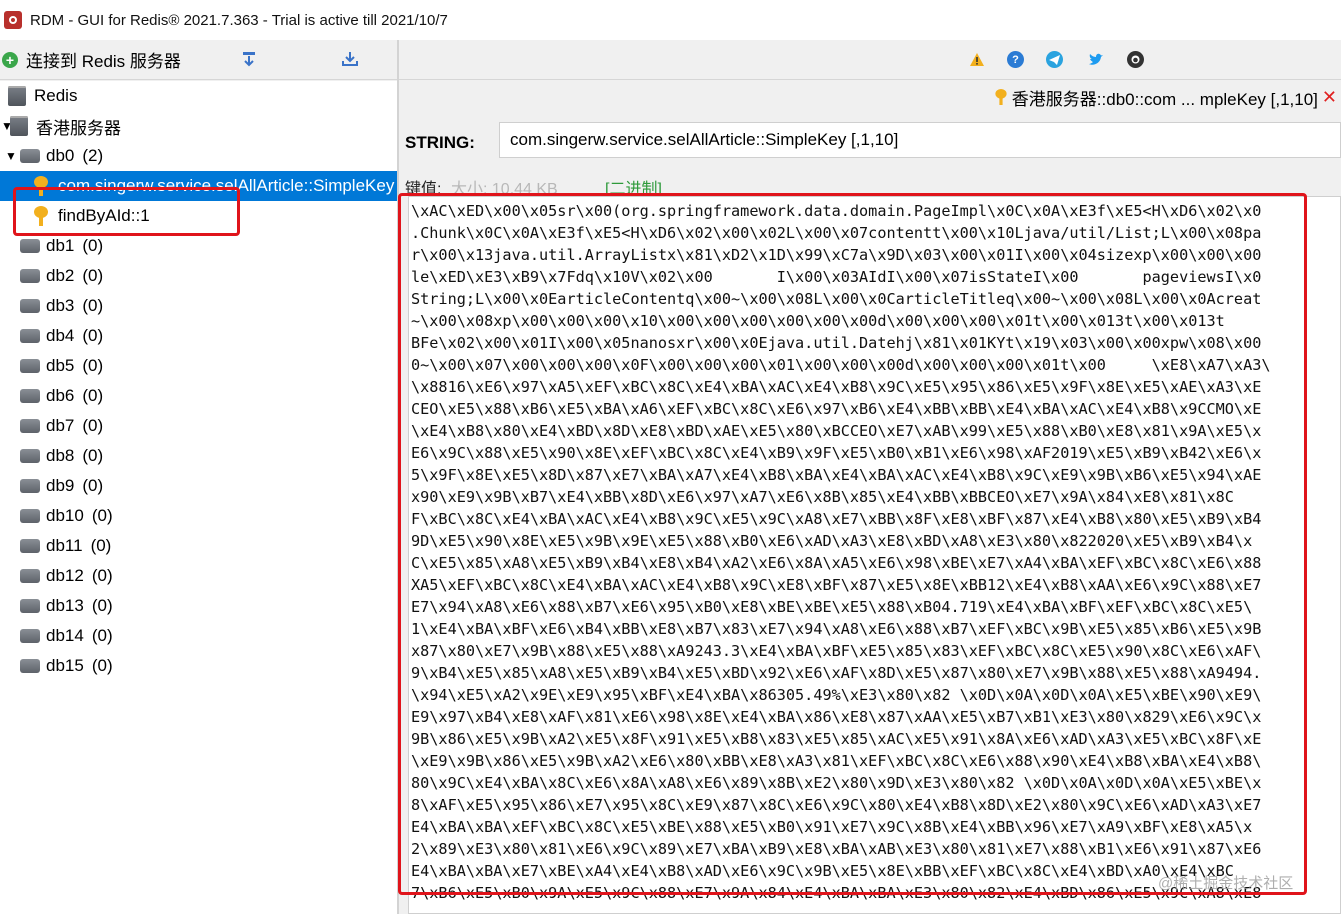 The width and height of the screenshot is (1341, 914). Describe the element at coordinates (1095, 59) in the screenshot. I see `twitter-icon` at that location.